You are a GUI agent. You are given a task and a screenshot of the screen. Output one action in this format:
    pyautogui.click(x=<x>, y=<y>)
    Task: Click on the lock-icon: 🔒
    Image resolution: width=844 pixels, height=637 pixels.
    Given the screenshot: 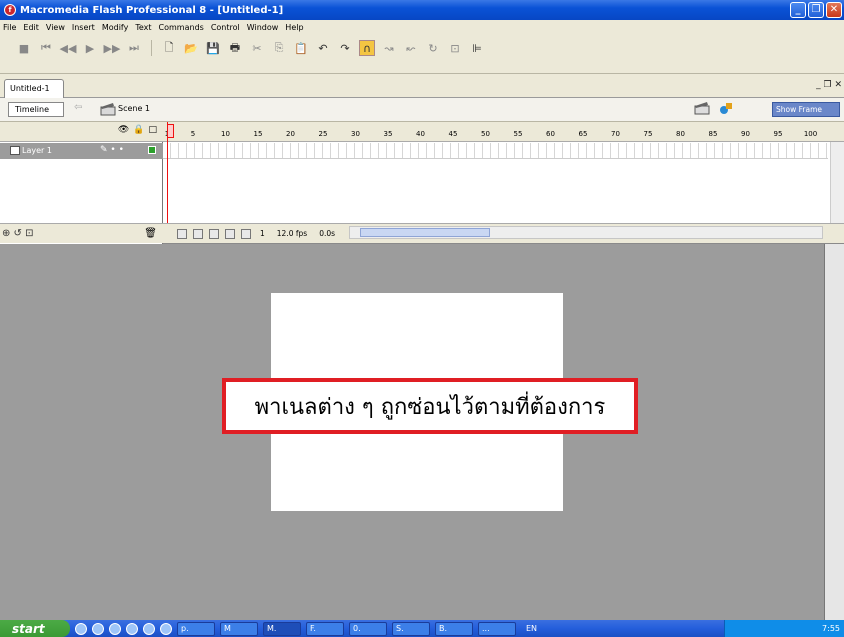 What is the action you would take?
    pyautogui.click(x=138, y=130)
    